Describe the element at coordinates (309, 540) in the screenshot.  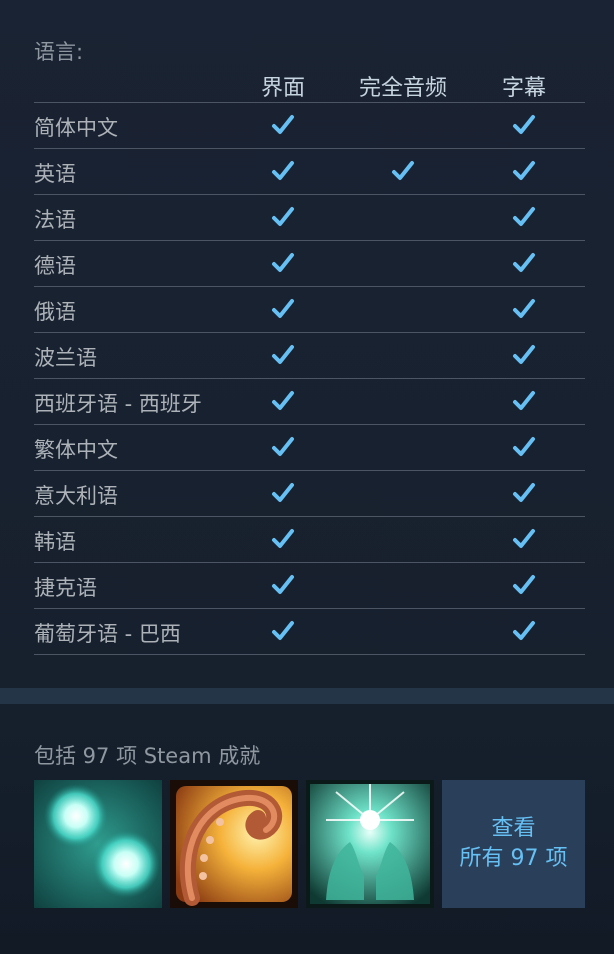
I see `language-row: 韩语` at that location.